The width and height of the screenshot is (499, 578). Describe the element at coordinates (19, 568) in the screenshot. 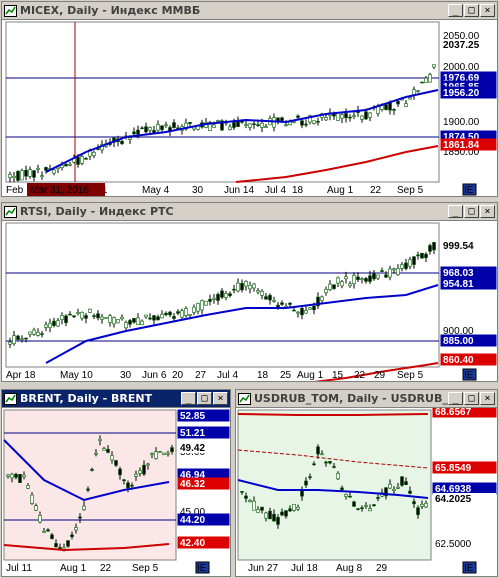

I see `date-axis-label: Jul 11` at that location.